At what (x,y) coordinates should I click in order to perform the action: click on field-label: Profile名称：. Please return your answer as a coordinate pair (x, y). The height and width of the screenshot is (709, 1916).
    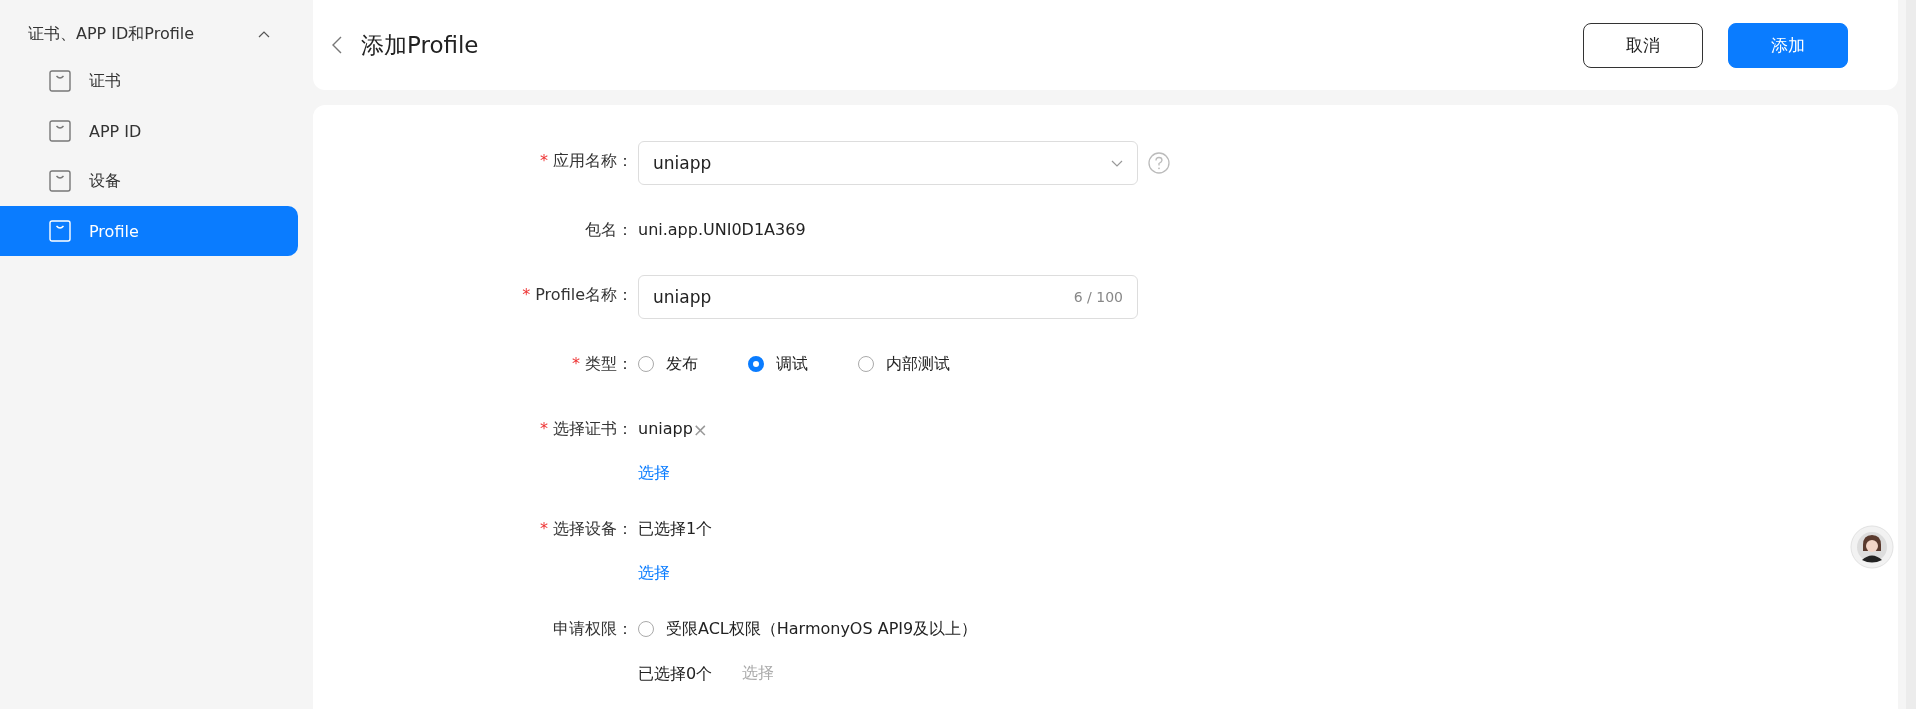
    Looking at the image, I should click on (584, 294).